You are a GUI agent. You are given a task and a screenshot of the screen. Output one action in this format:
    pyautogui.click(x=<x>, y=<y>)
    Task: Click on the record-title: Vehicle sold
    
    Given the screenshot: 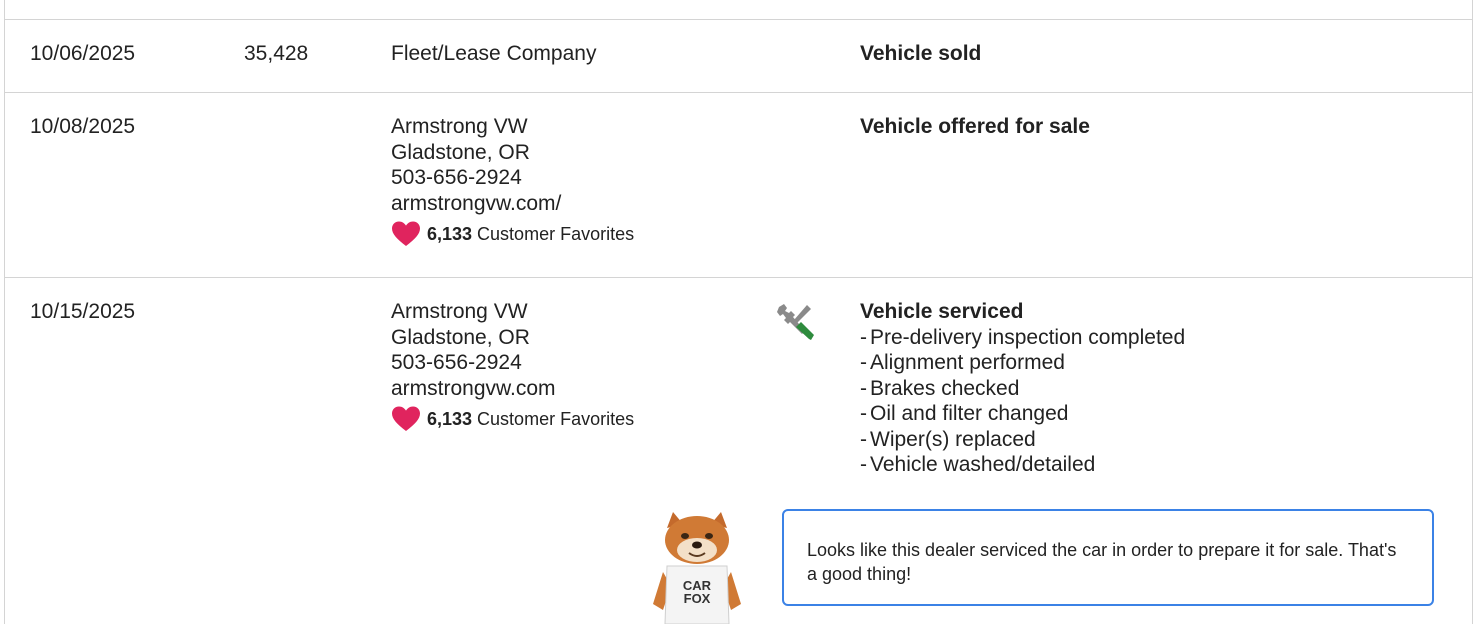 What is the action you would take?
    pyautogui.click(x=921, y=53)
    